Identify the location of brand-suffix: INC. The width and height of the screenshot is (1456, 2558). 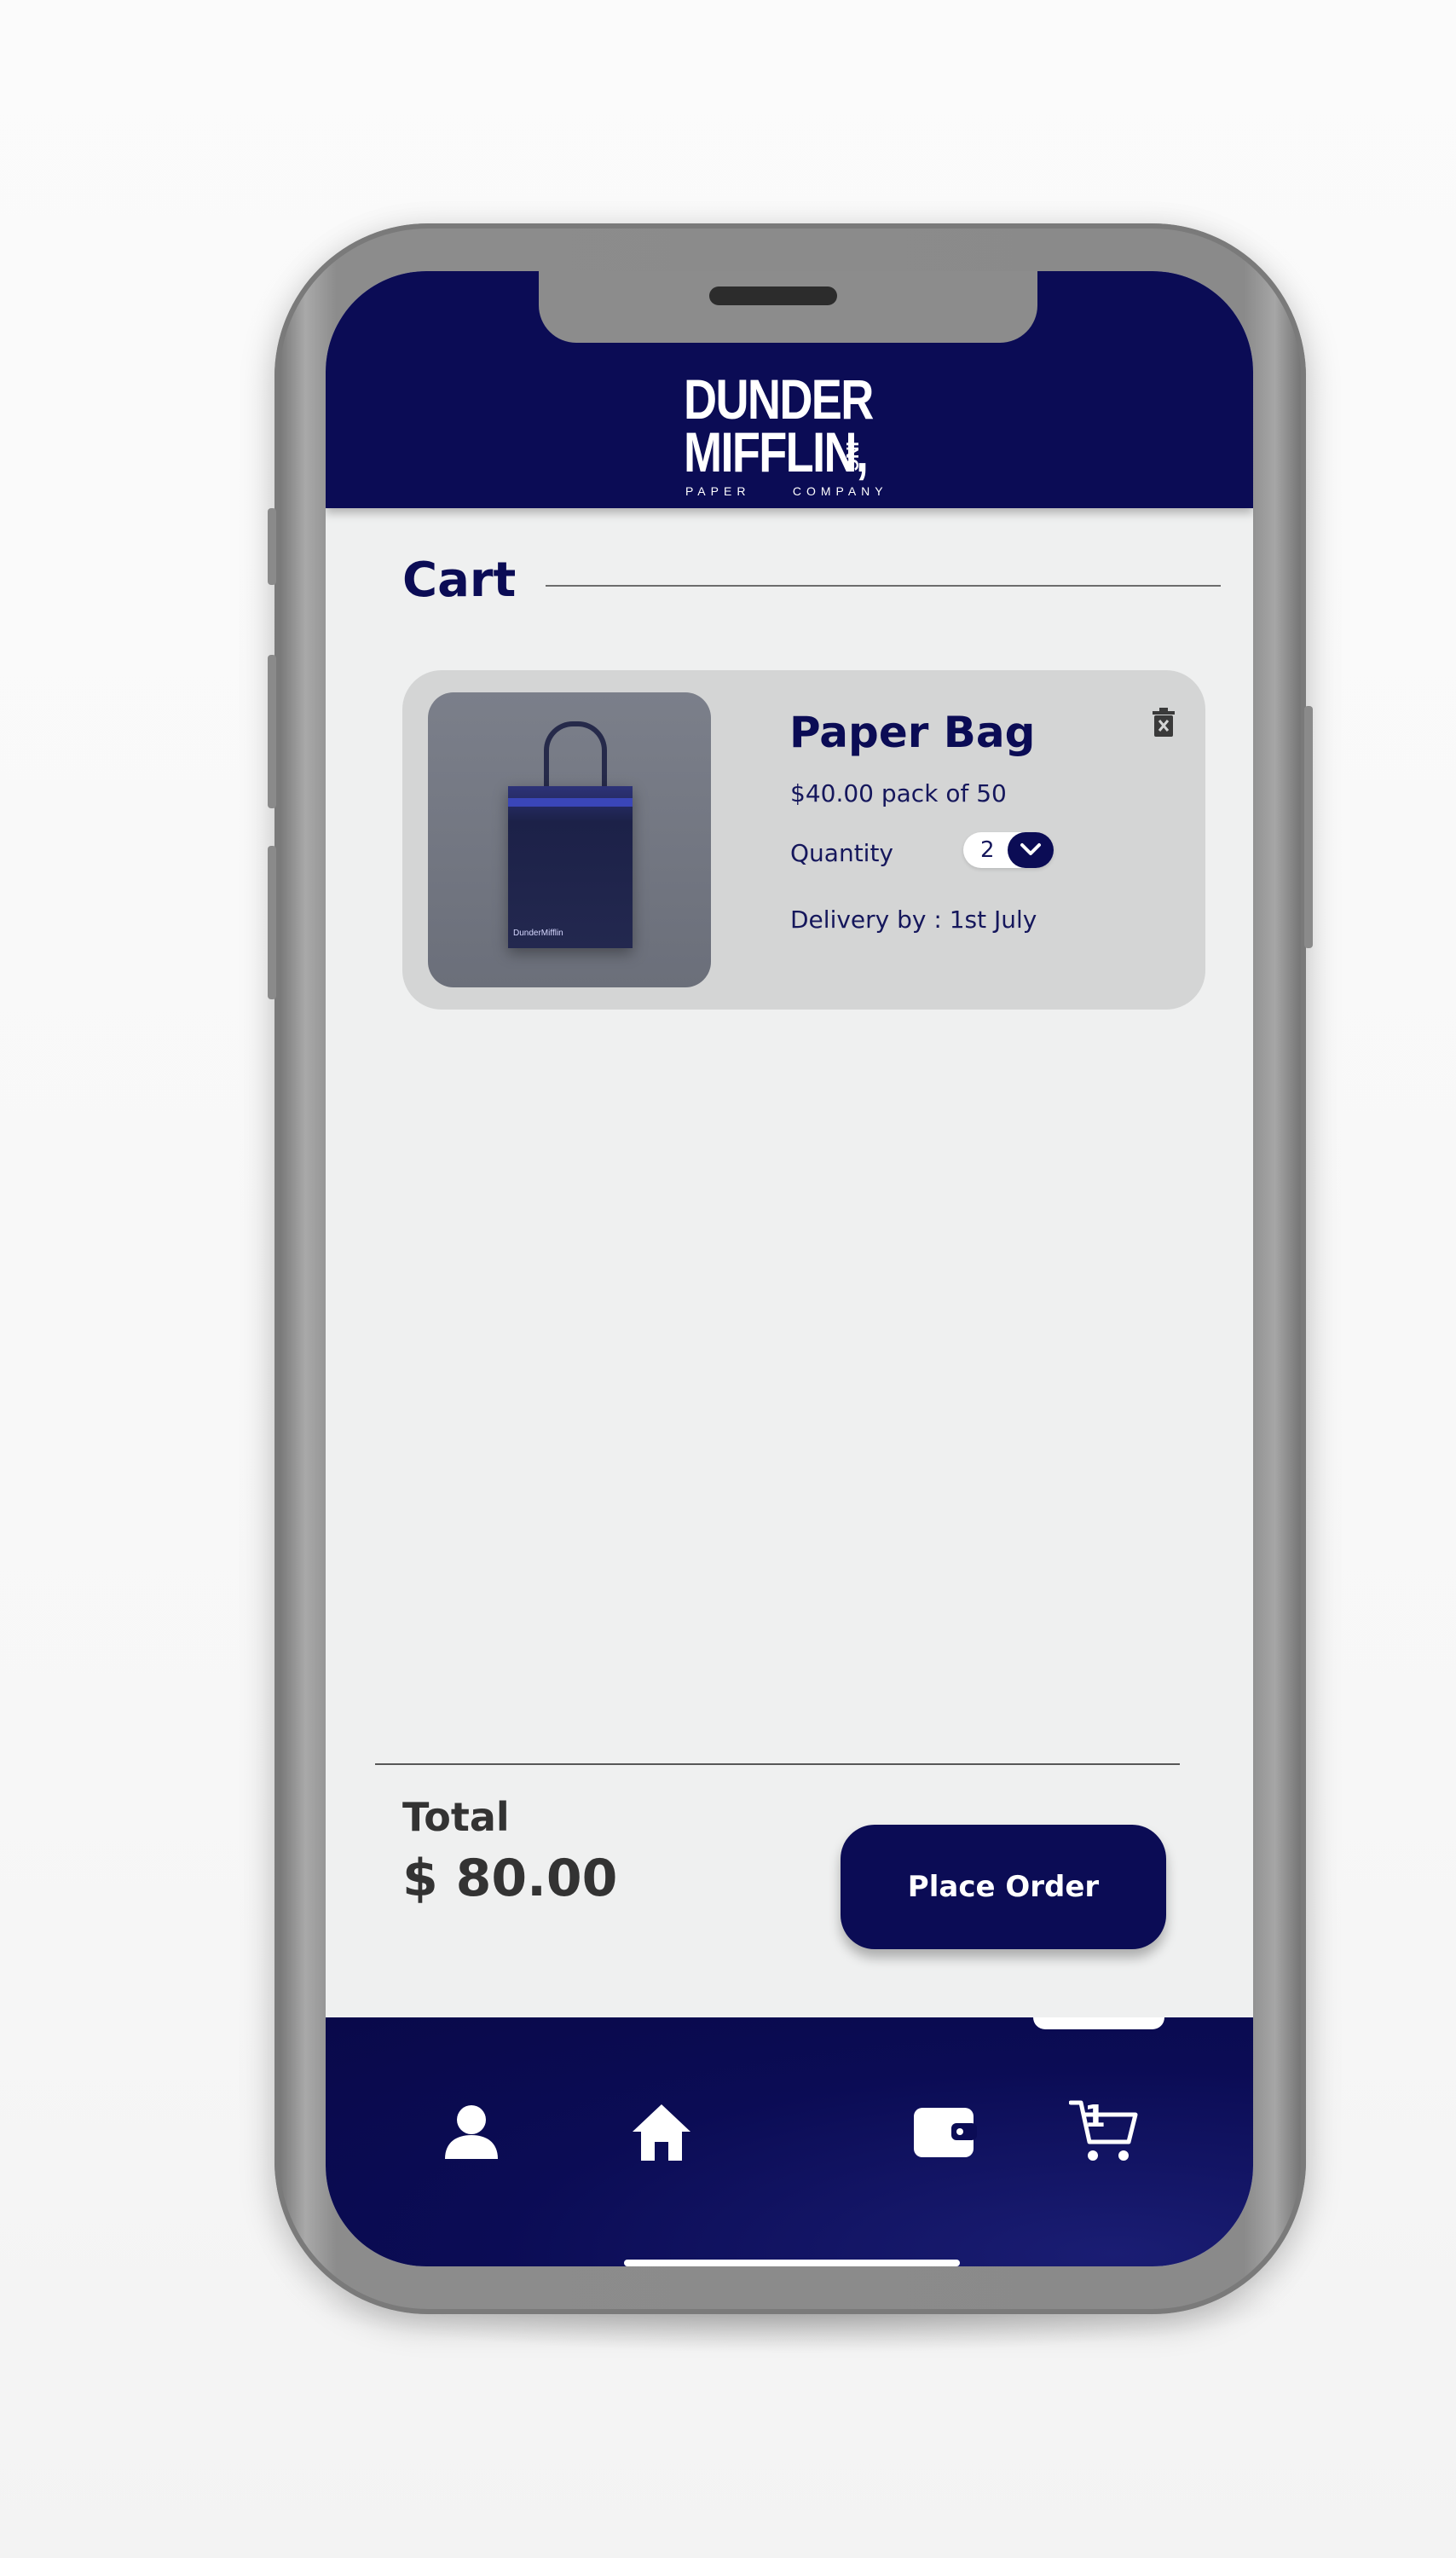
(851, 457).